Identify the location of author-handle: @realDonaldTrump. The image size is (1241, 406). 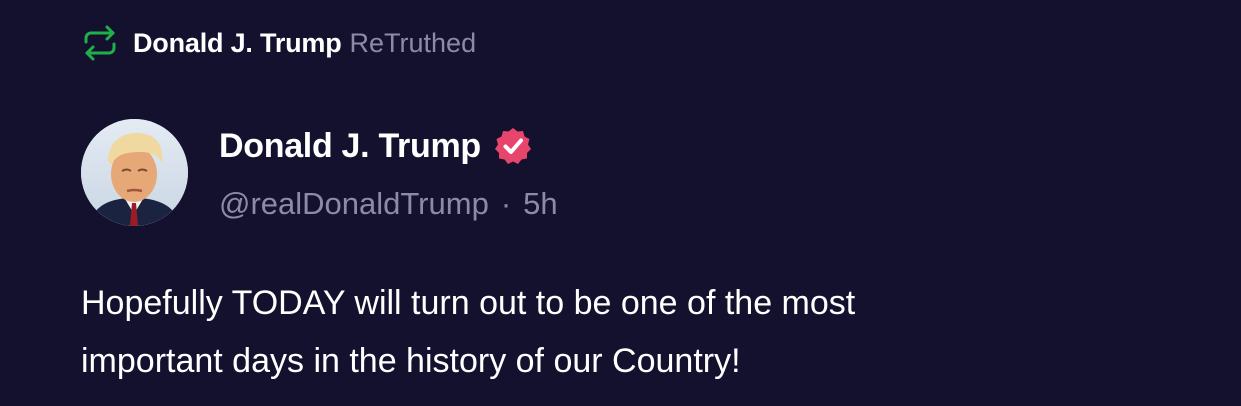
(354, 204).